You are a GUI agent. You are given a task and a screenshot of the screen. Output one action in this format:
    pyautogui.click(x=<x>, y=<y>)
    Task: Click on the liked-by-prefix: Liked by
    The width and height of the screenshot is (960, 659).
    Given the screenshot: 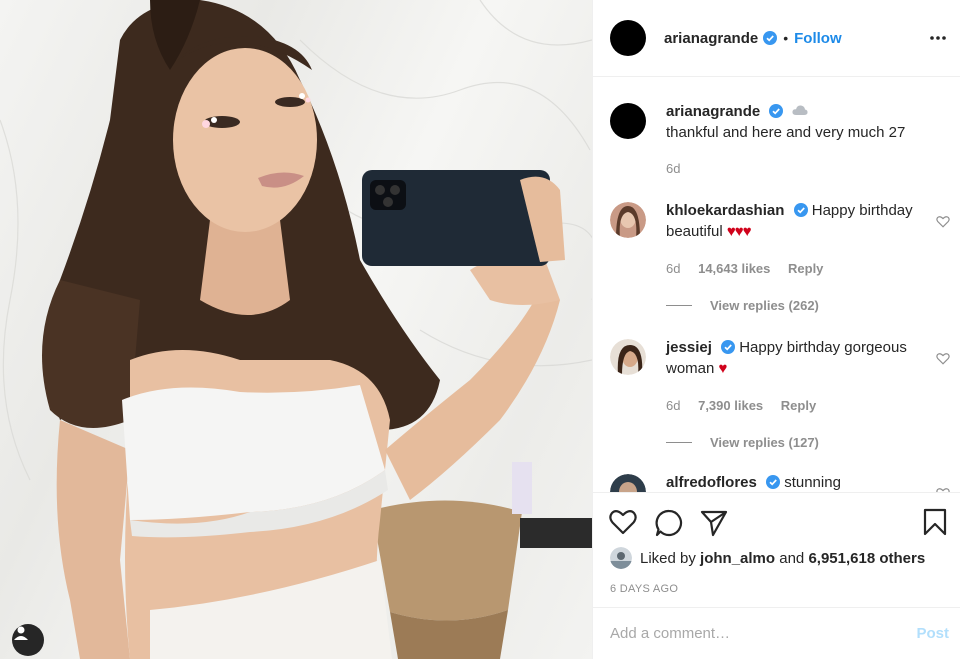 What is the action you would take?
    pyautogui.click(x=668, y=558)
    